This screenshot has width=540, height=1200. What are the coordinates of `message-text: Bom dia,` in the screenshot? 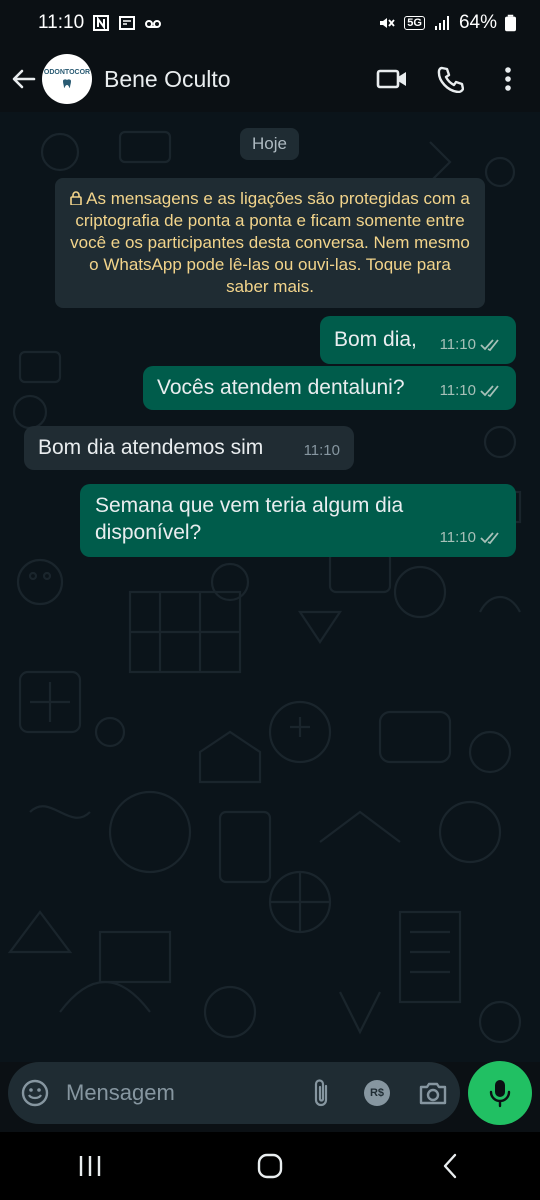 It's located at (375, 339).